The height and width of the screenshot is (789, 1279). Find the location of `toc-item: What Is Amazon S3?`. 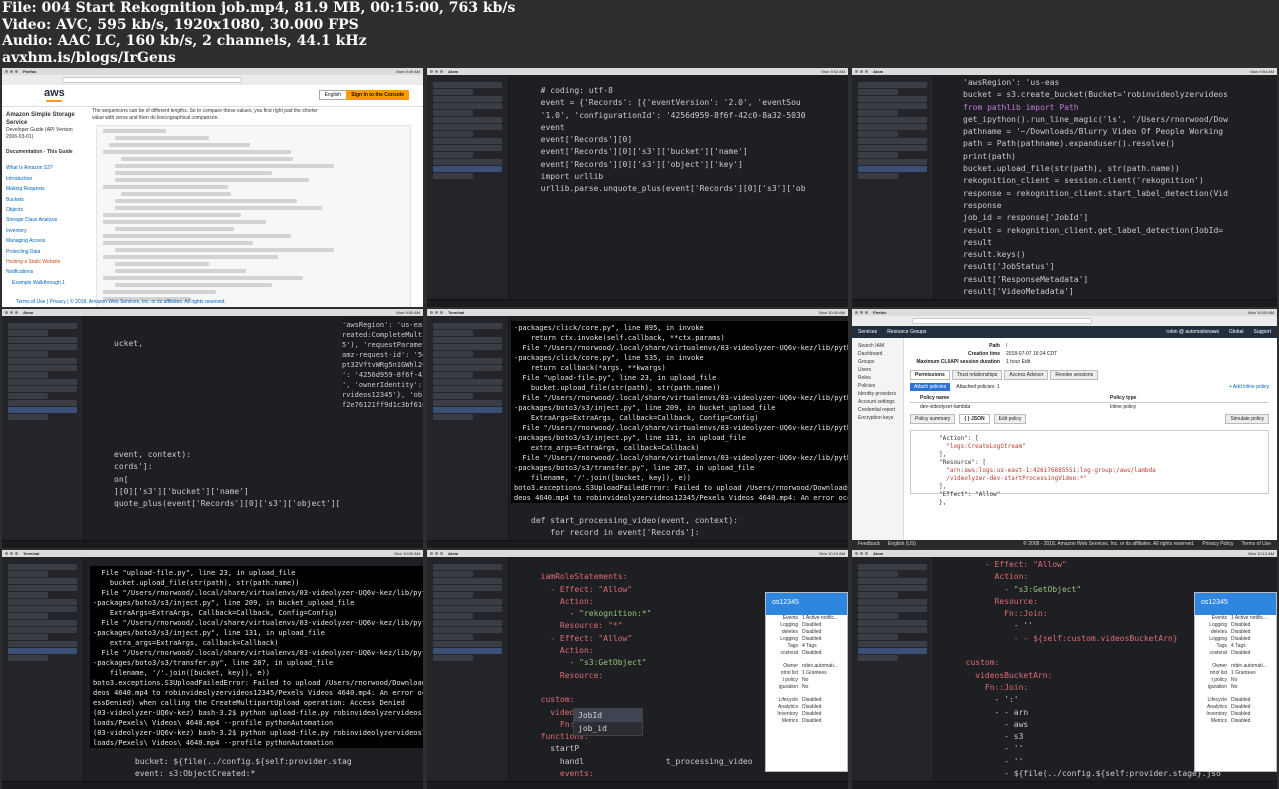

toc-item: What Is Amazon S3? is located at coordinates (43, 168).